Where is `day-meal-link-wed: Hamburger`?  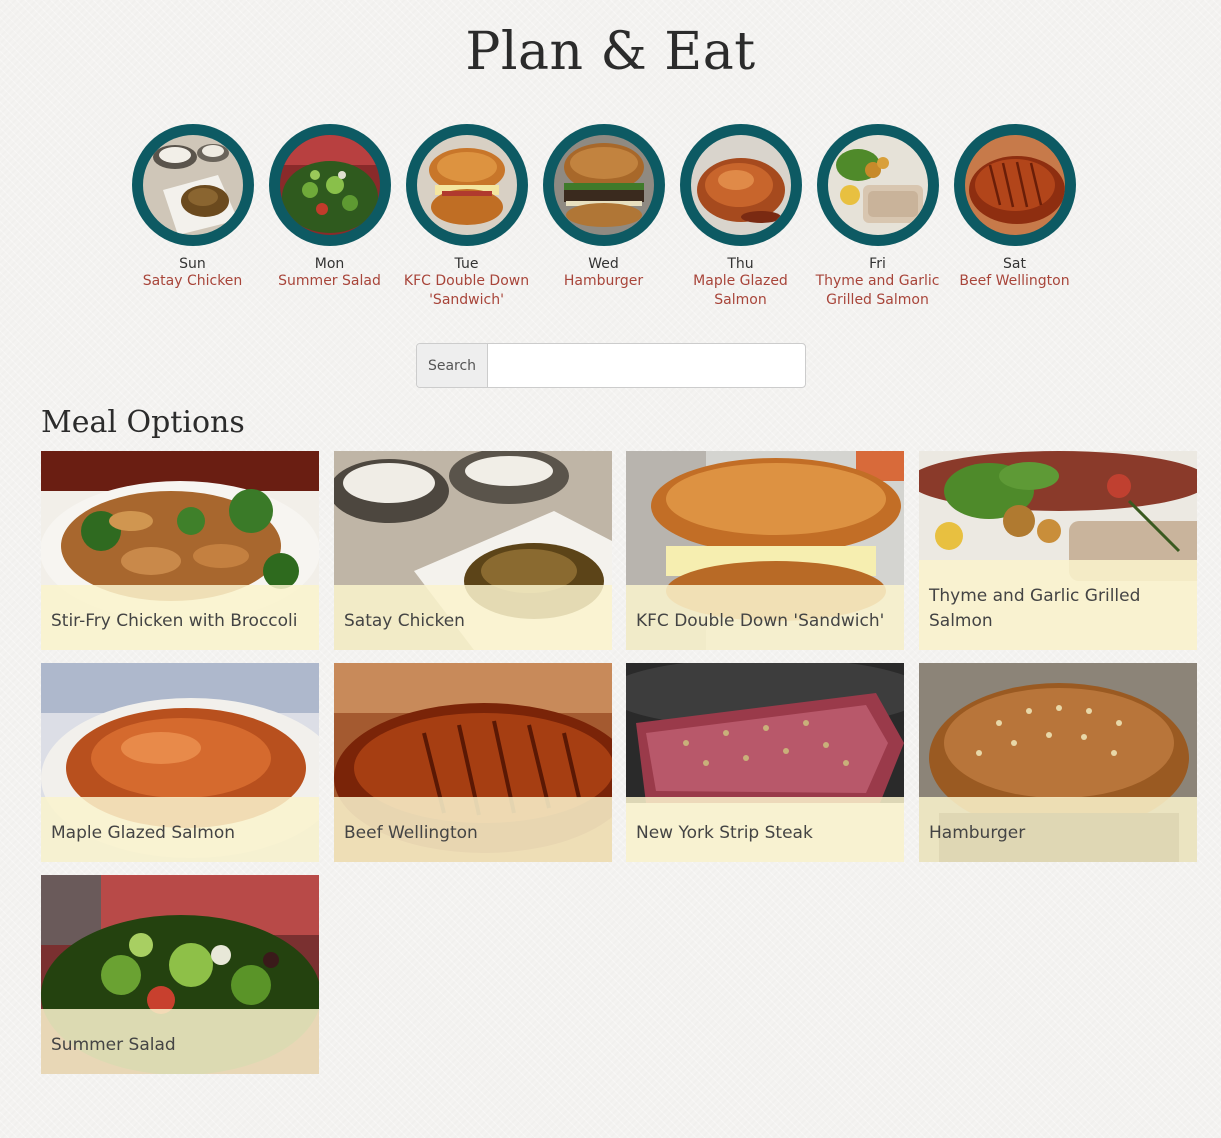
day-meal-link-wed: Hamburger is located at coordinates (603, 281).